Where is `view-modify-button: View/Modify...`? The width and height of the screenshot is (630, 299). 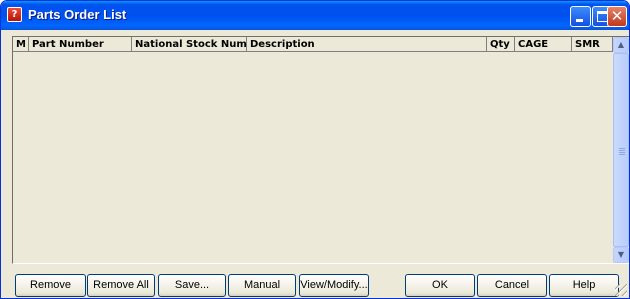 view-modify-button: View/Modify... is located at coordinates (334, 285).